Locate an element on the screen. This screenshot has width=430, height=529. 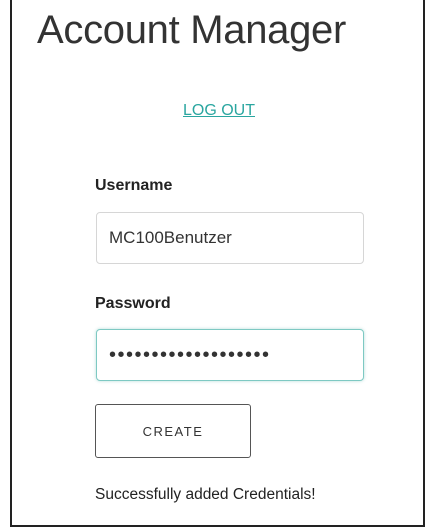
username-field is located at coordinates (230, 238).